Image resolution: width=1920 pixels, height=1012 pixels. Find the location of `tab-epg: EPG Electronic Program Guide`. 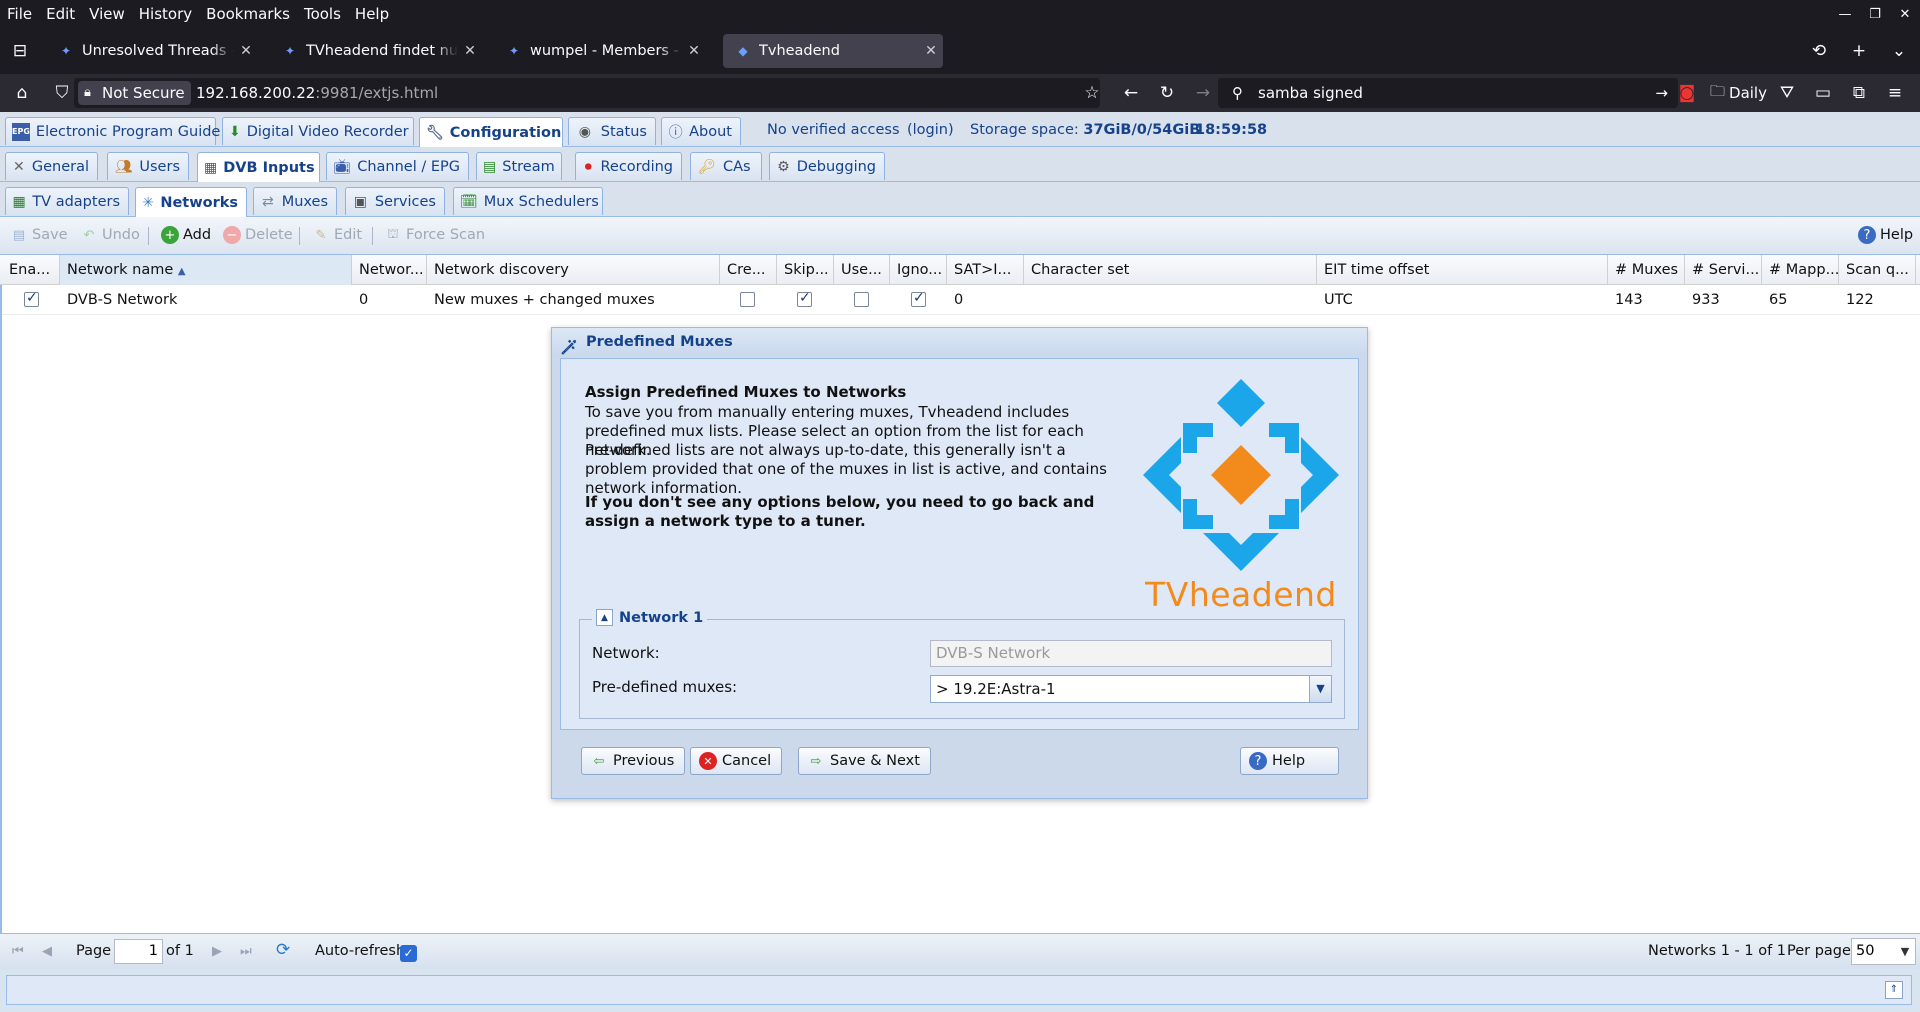

tab-epg: EPG Electronic Program Guide is located at coordinates (112, 131).